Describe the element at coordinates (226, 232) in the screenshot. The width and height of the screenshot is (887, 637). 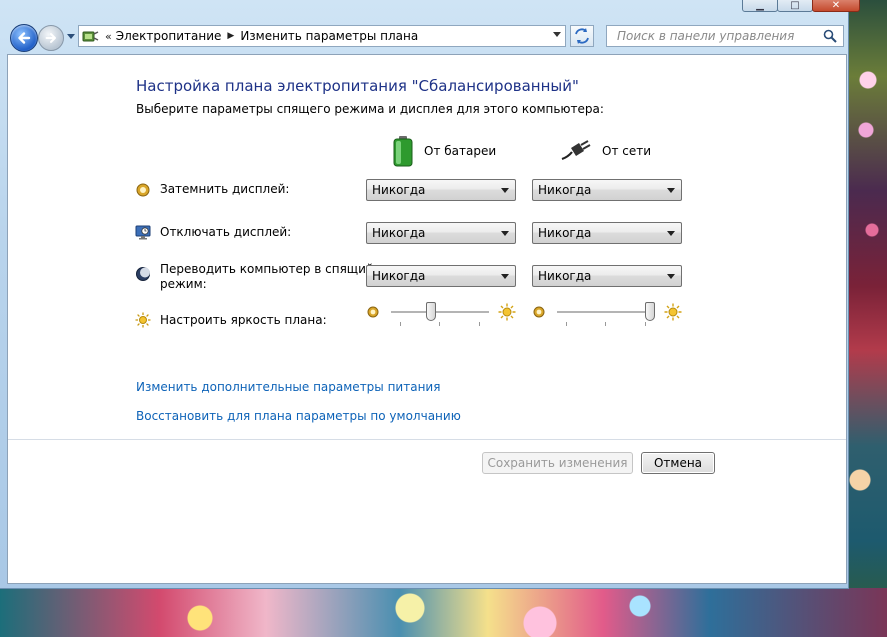
I see `row-label-turn-off-display: Отключать дисплей:` at that location.